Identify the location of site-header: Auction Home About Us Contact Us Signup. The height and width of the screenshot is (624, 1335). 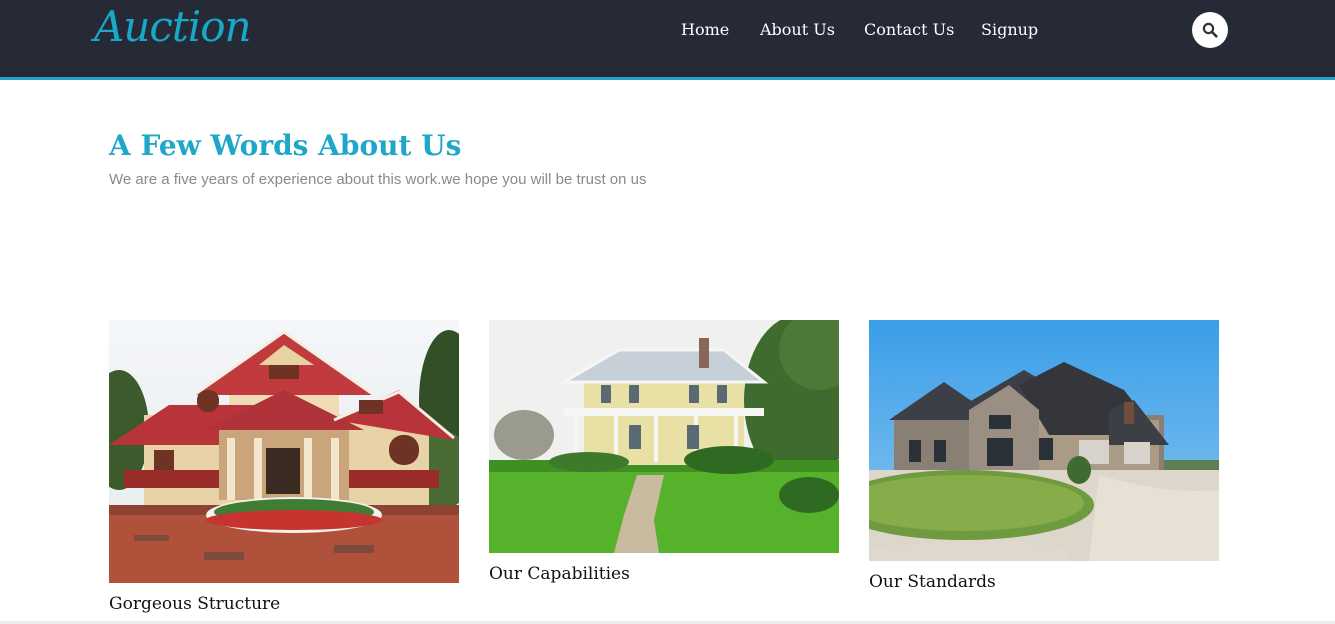
(667, 40).